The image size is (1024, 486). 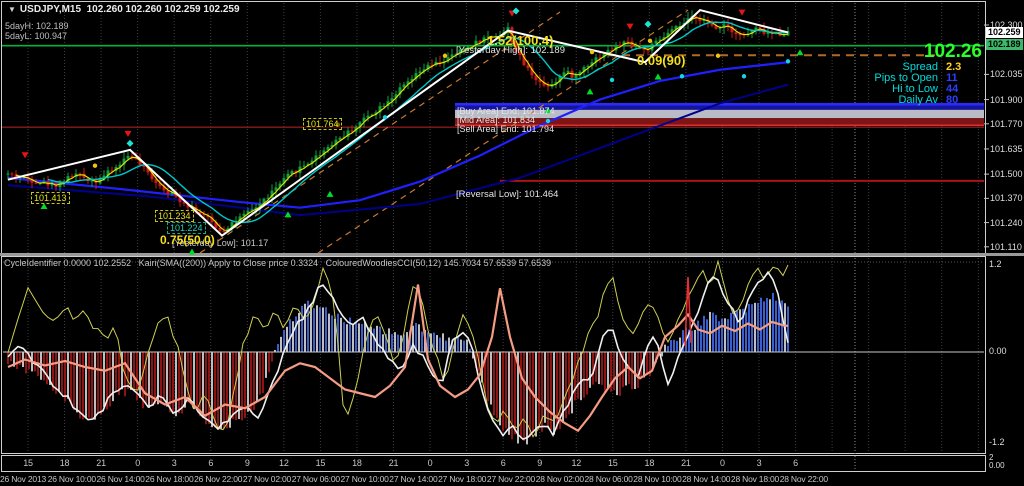 I want to click on date-label: 27 Nov 14:00, so click(x=413, y=479).